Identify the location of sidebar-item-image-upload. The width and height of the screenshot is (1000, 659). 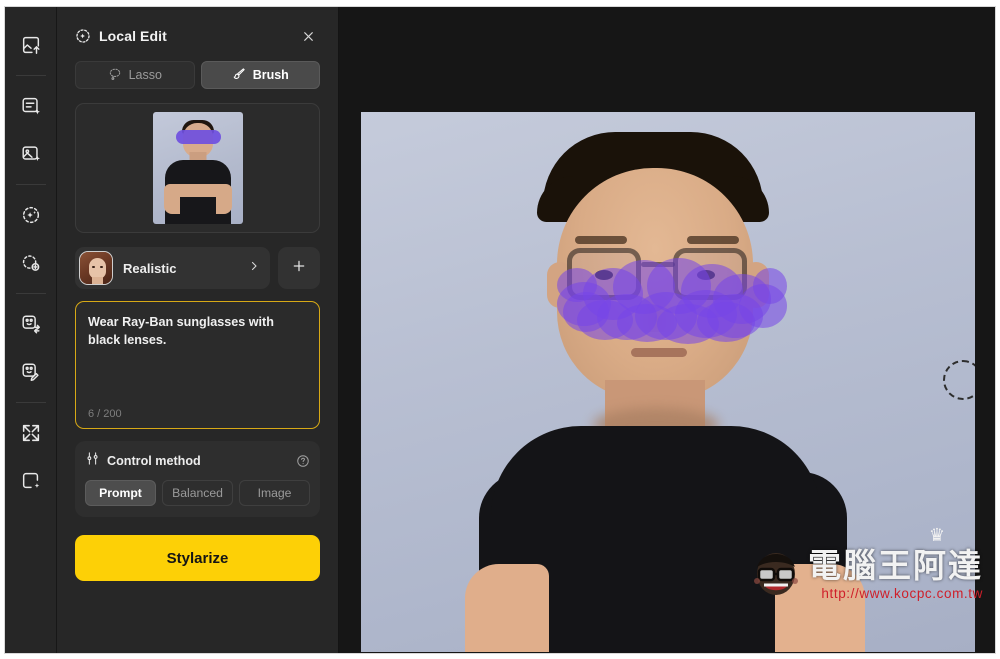
(31, 45).